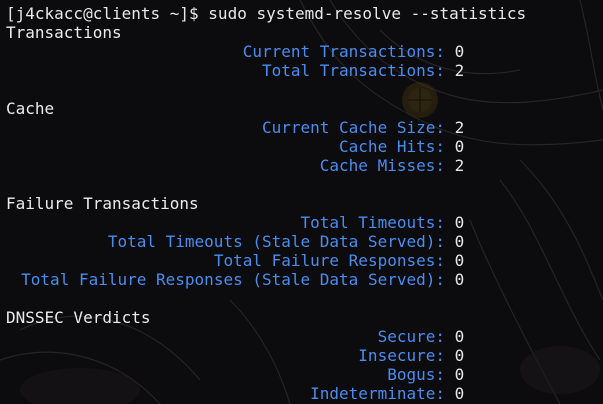  What do you see at coordinates (373, 222) in the screenshot?
I see `stat-label: Total Timeouts:` at bounding box center [373, 222].